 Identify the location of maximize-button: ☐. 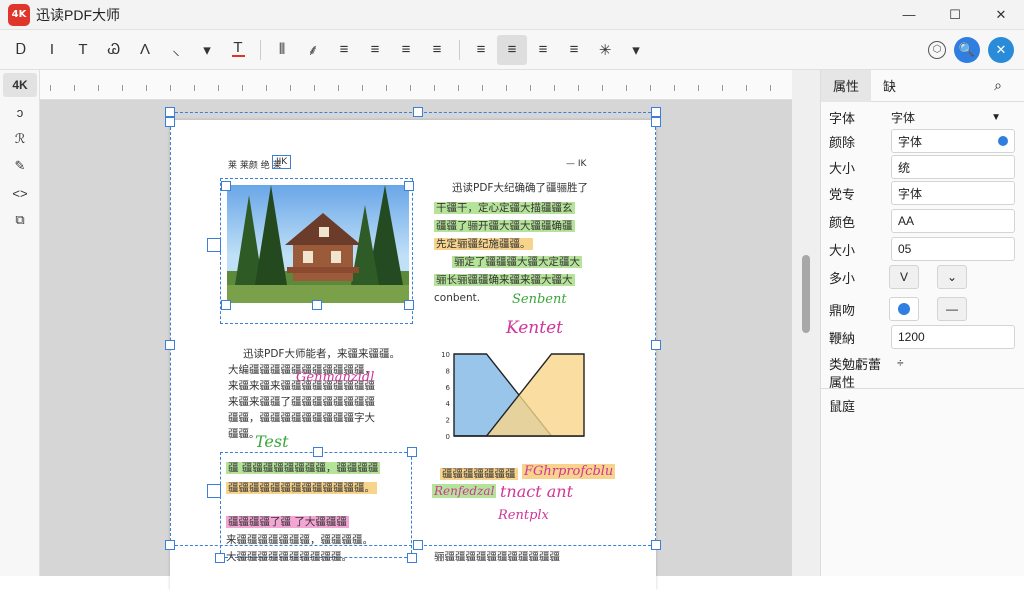
(955, 15).